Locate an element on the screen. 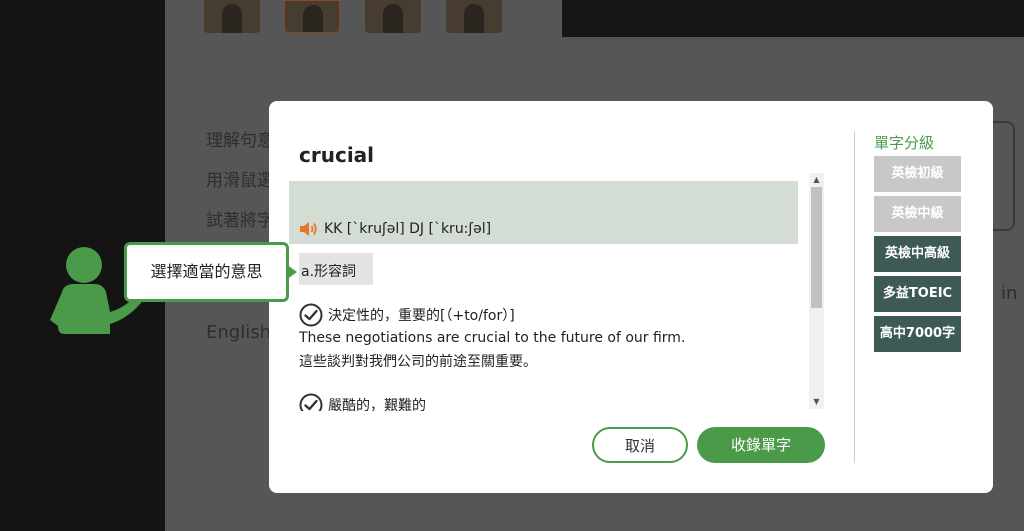 The image size is (1024, 531). definition-meaning: 決定性的，重要的[（+to/for）] is located at coordinates (421, 316).